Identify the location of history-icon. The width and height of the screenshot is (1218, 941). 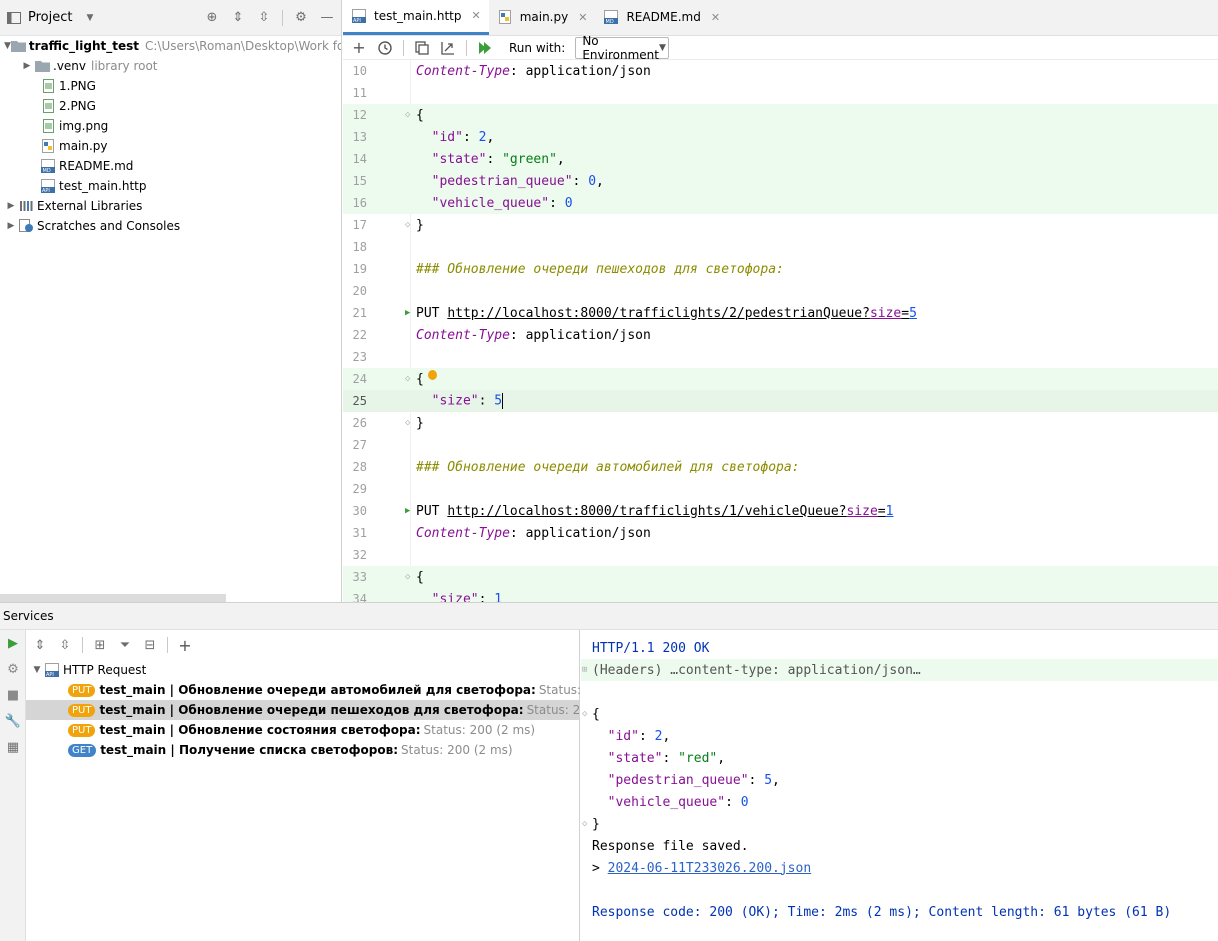
(385, 48).